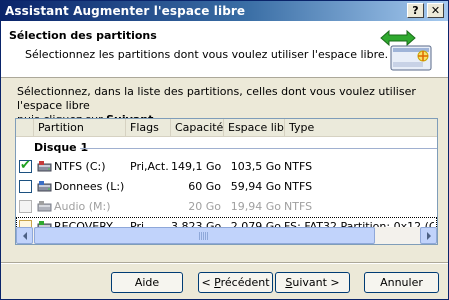 Image resolution: width=449 pixels, height=300 pixels. Describe the element at coordinates (255, 186) in the screenshot. I see `partition-free-space: 59,94 Go` at that location.